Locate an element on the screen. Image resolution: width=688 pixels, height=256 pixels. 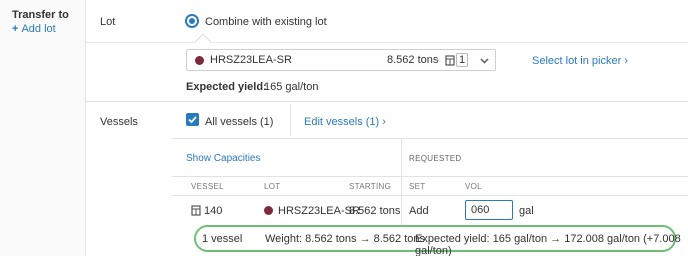
select-lot-in-picker-label: Select lot in picker is located at coordinates (577, 61).